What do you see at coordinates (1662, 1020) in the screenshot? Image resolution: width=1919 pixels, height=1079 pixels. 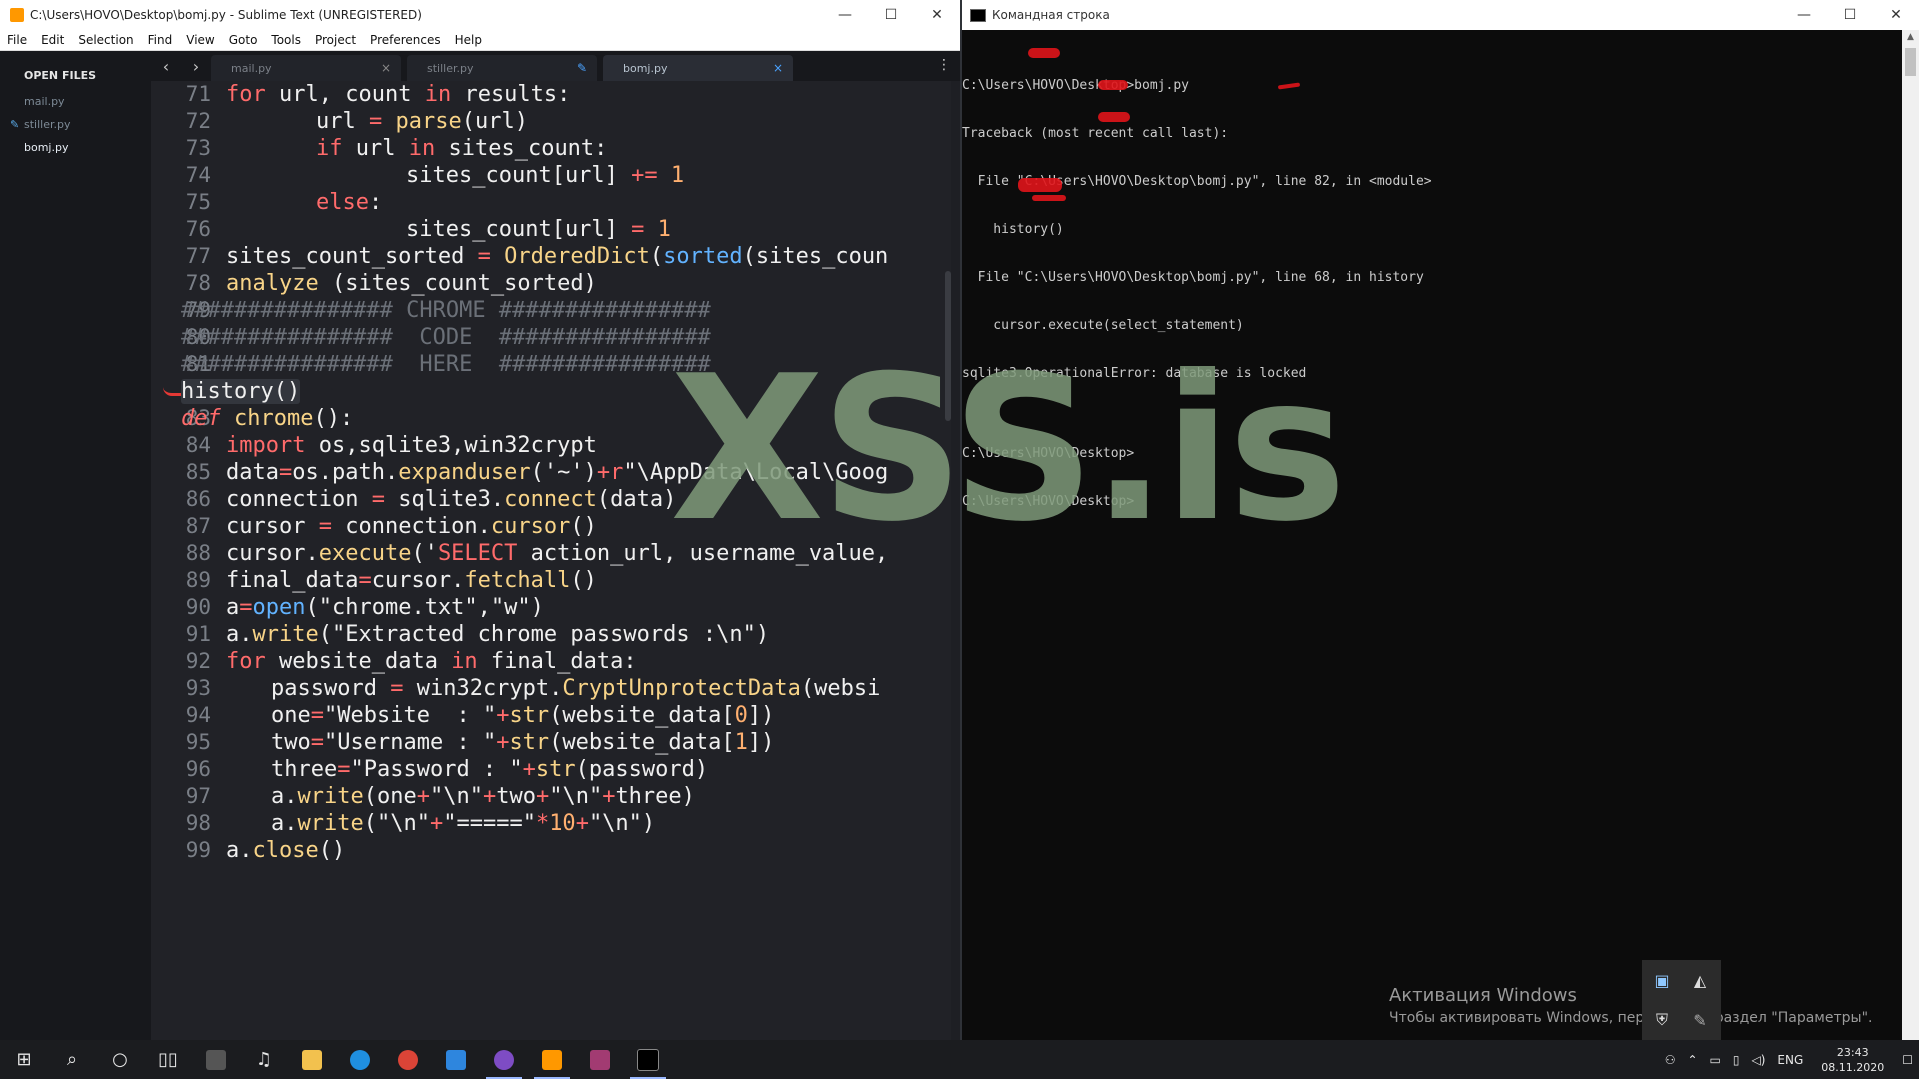 I see `defender-icon: ⛨` at bounding box center [1662, 1020].